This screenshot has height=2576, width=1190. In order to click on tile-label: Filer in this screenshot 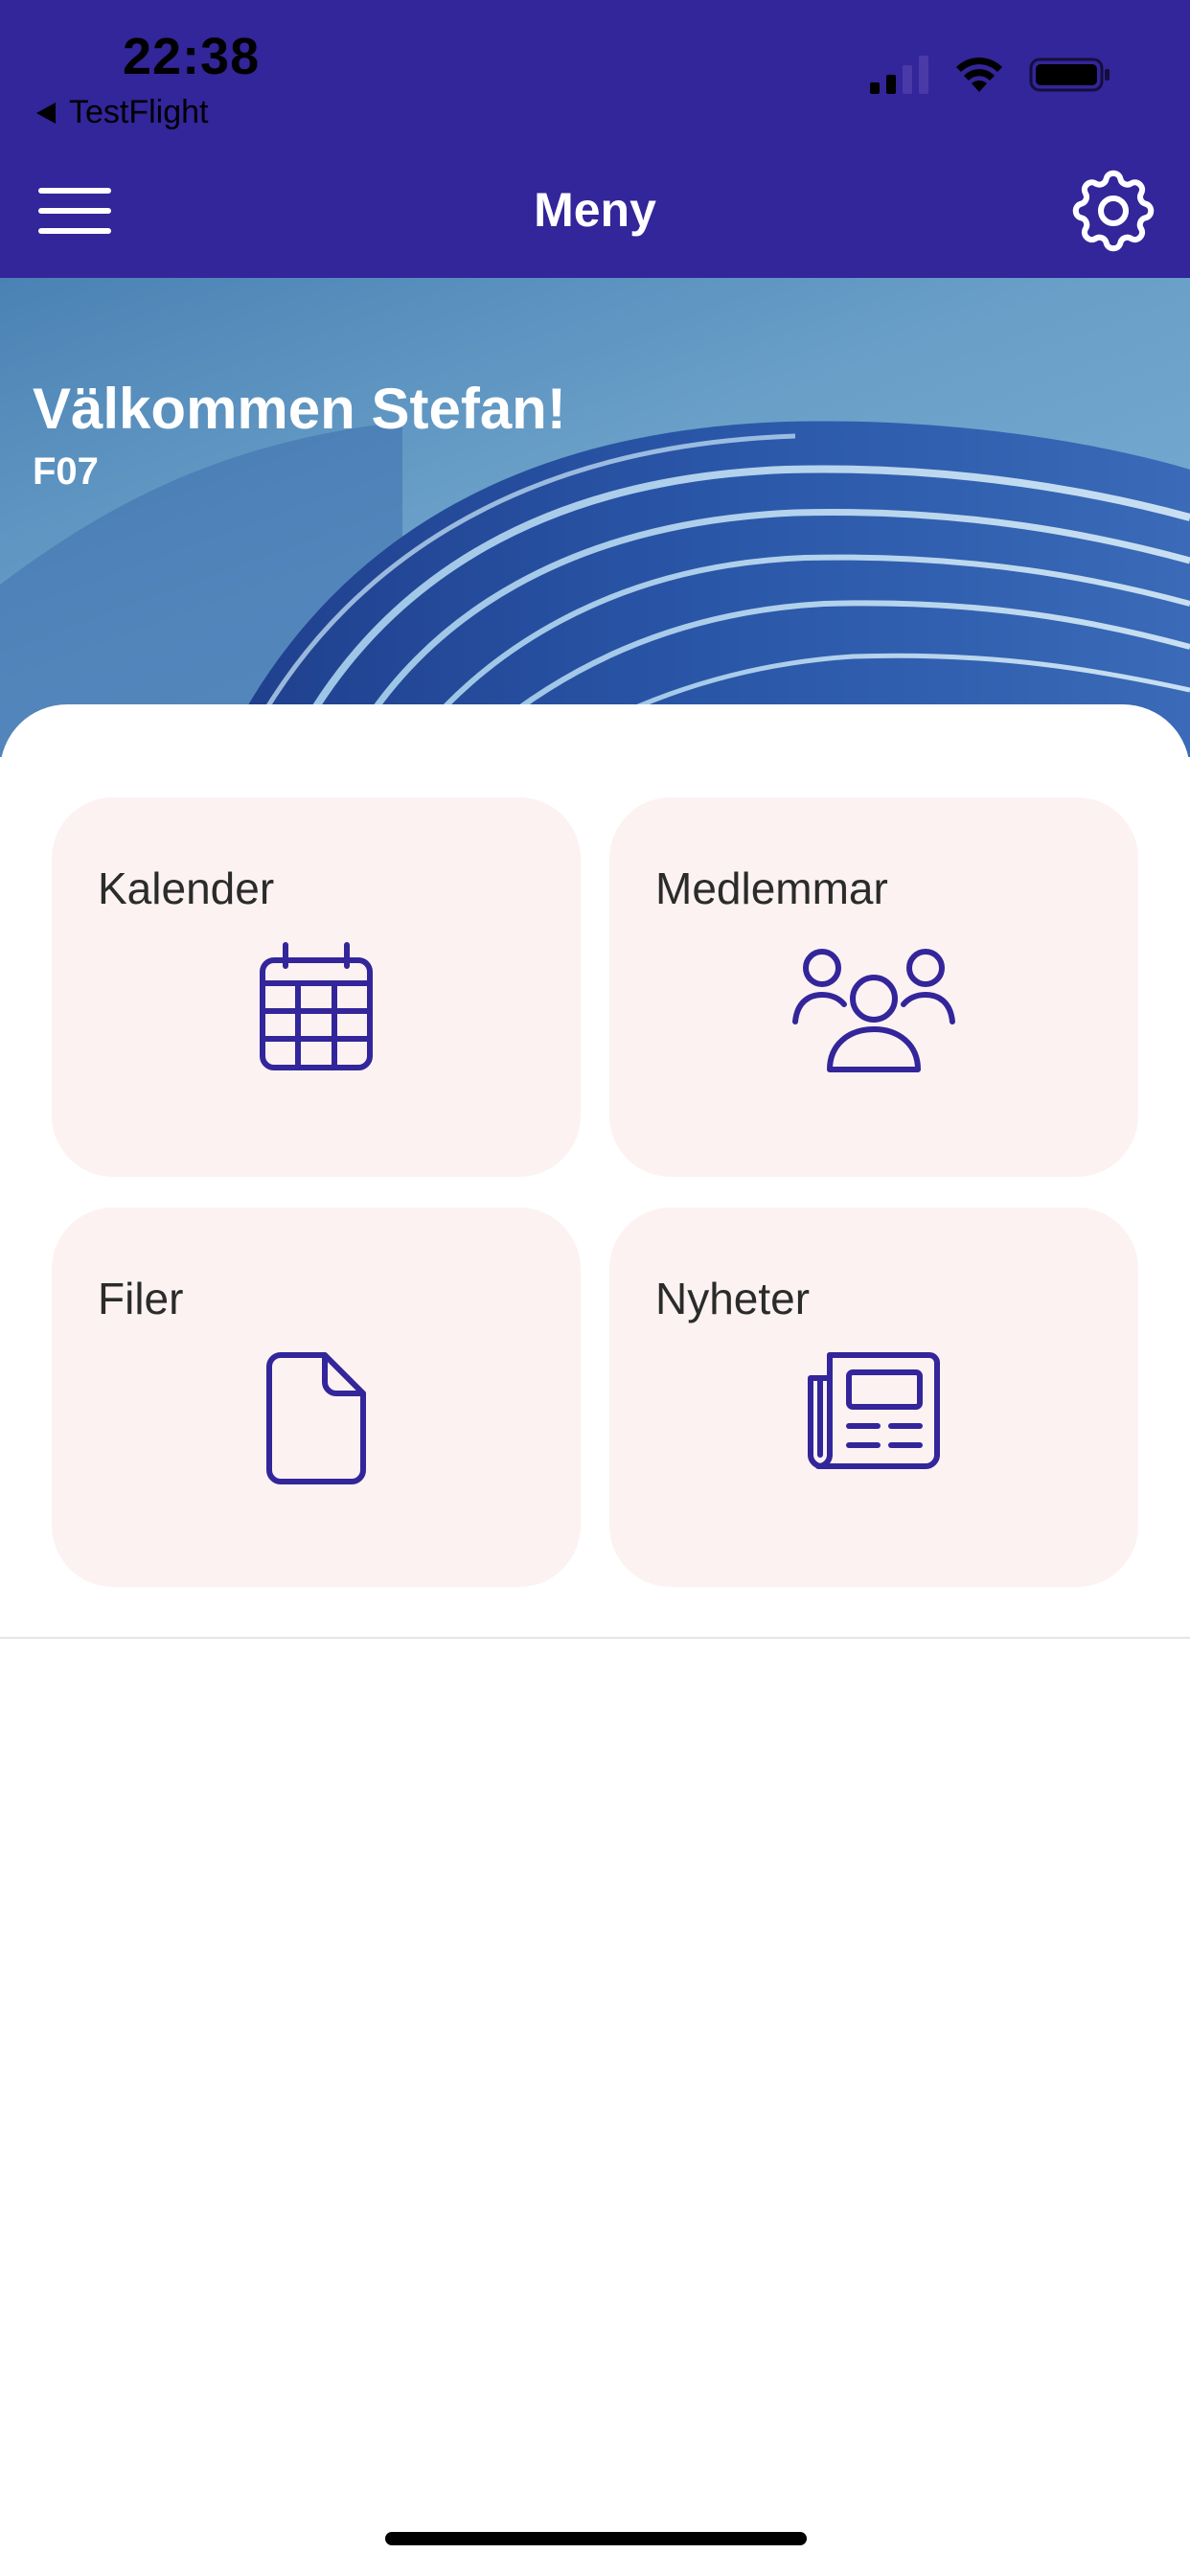, I will do `click(141, 1298)`.